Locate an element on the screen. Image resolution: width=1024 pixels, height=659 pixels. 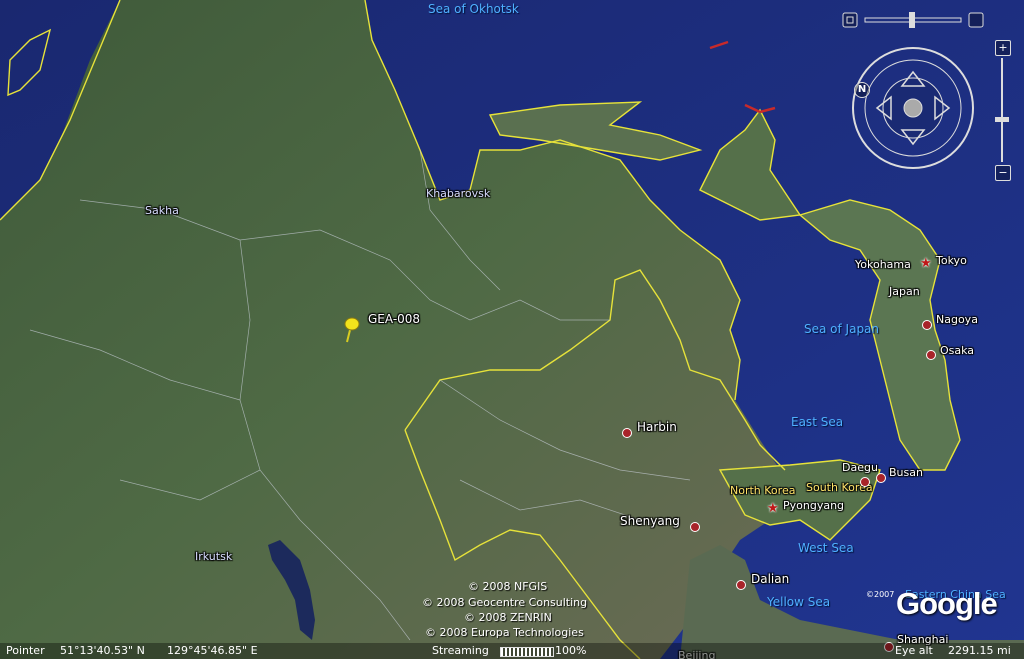
eye-alt-value: 2291.15 mi is located at coordinates (979, 650).